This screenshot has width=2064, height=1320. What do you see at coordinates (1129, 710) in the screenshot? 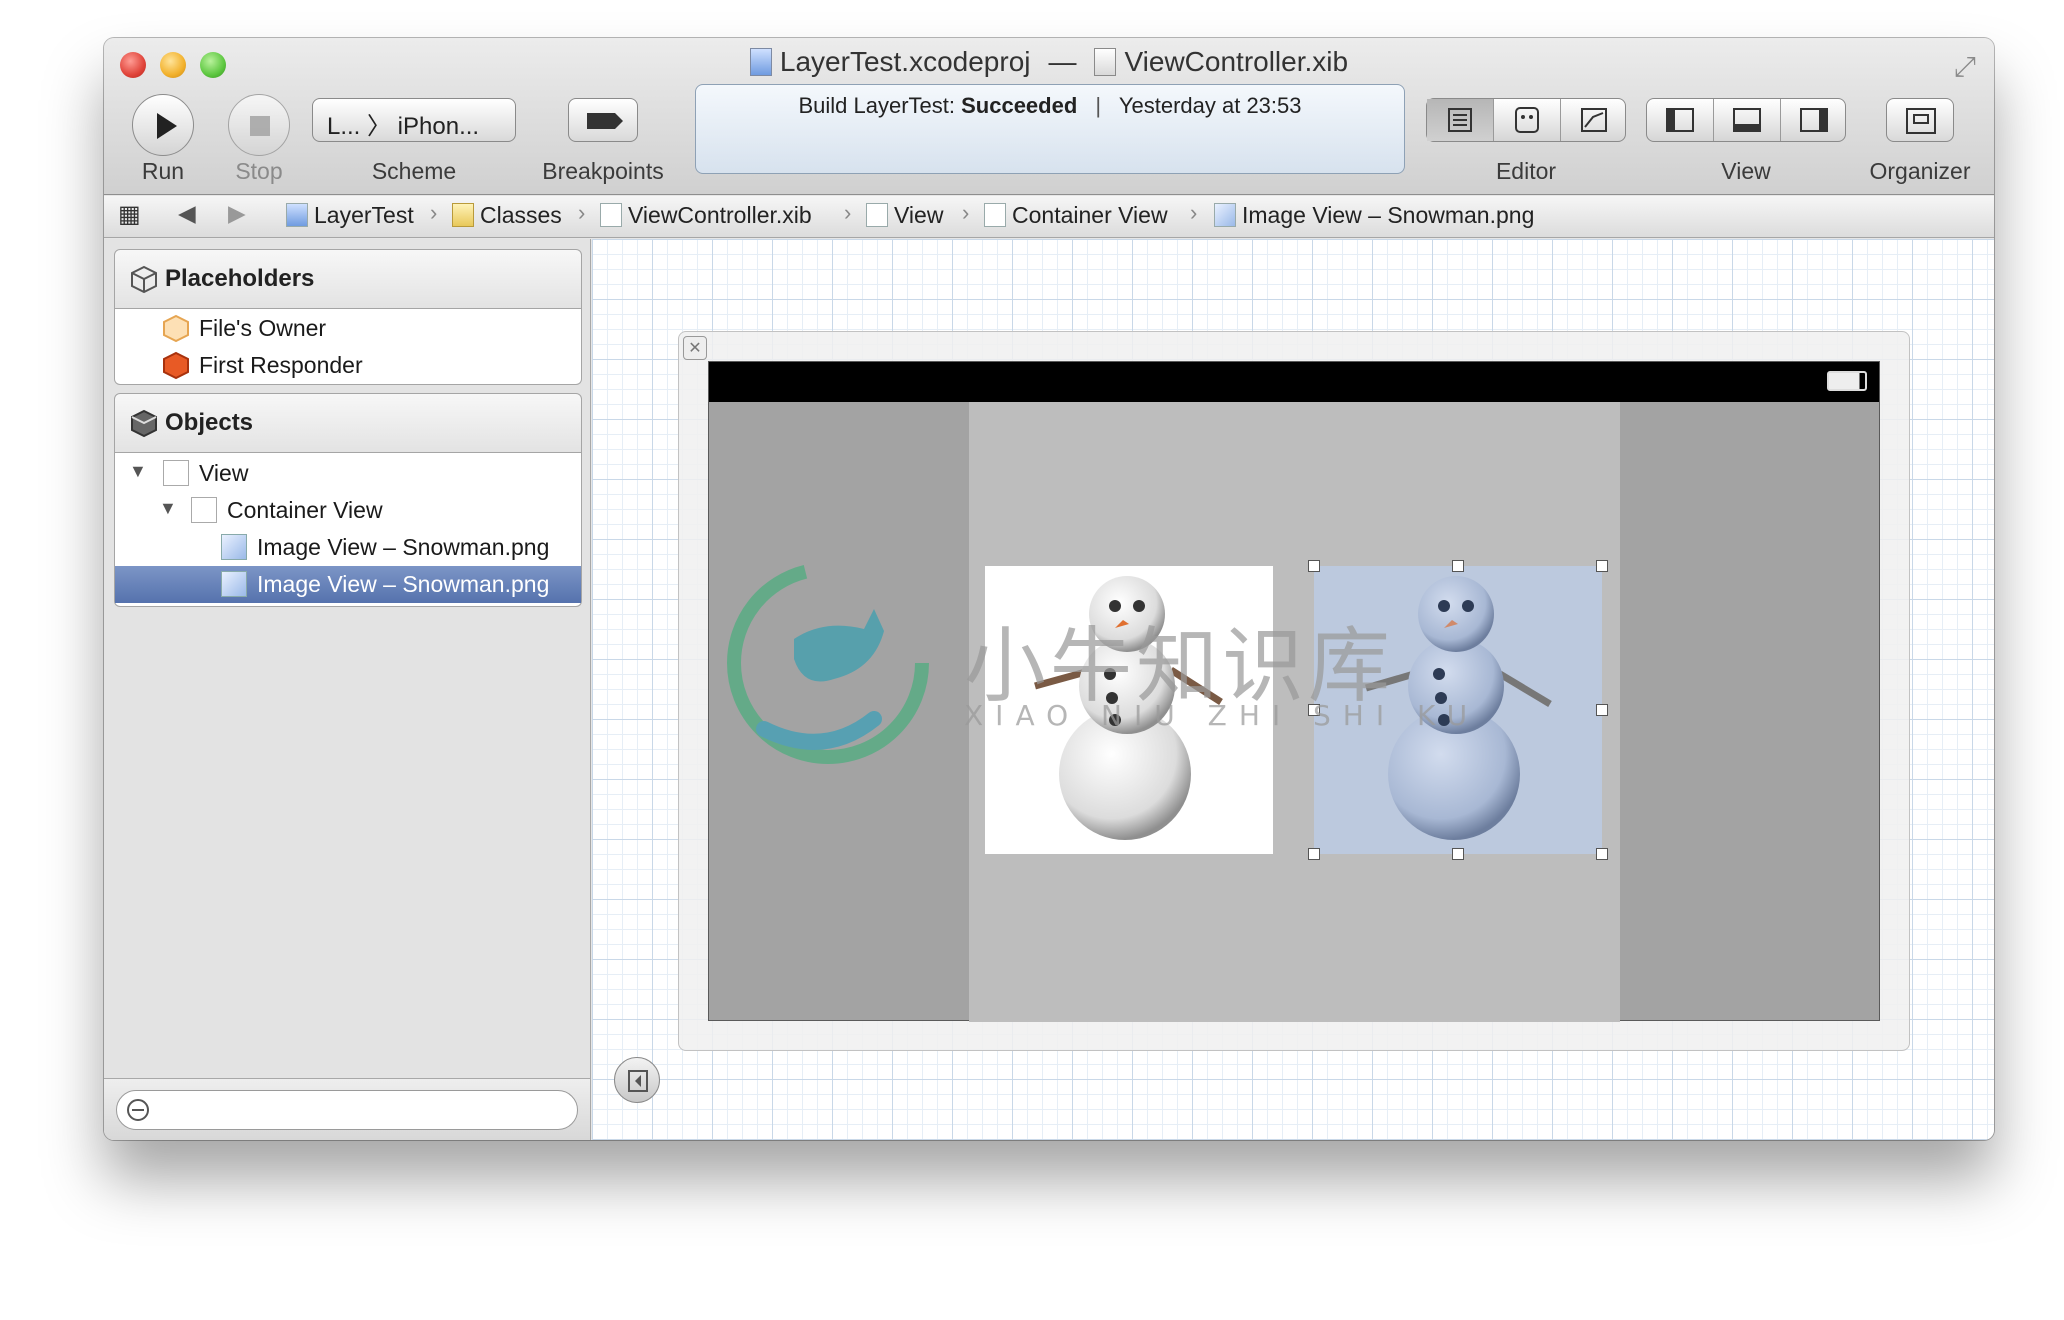
I see `image-view-snowman-left` at bounding box center [1129, 710].